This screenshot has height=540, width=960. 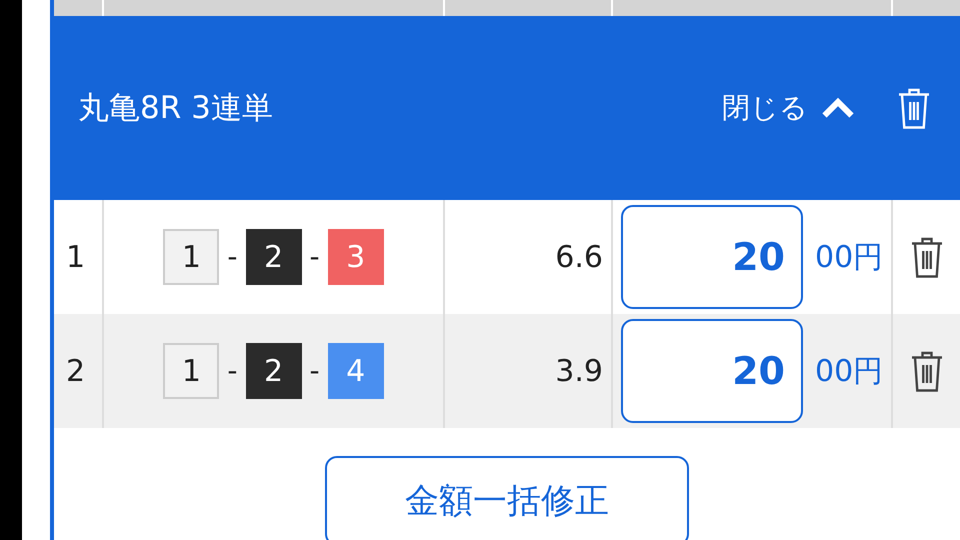 What do you see at coordinates (176, 108) in the screenshot?
I see `panel-title: 丸亀8R 3連単` at bounding box center [176, 108].